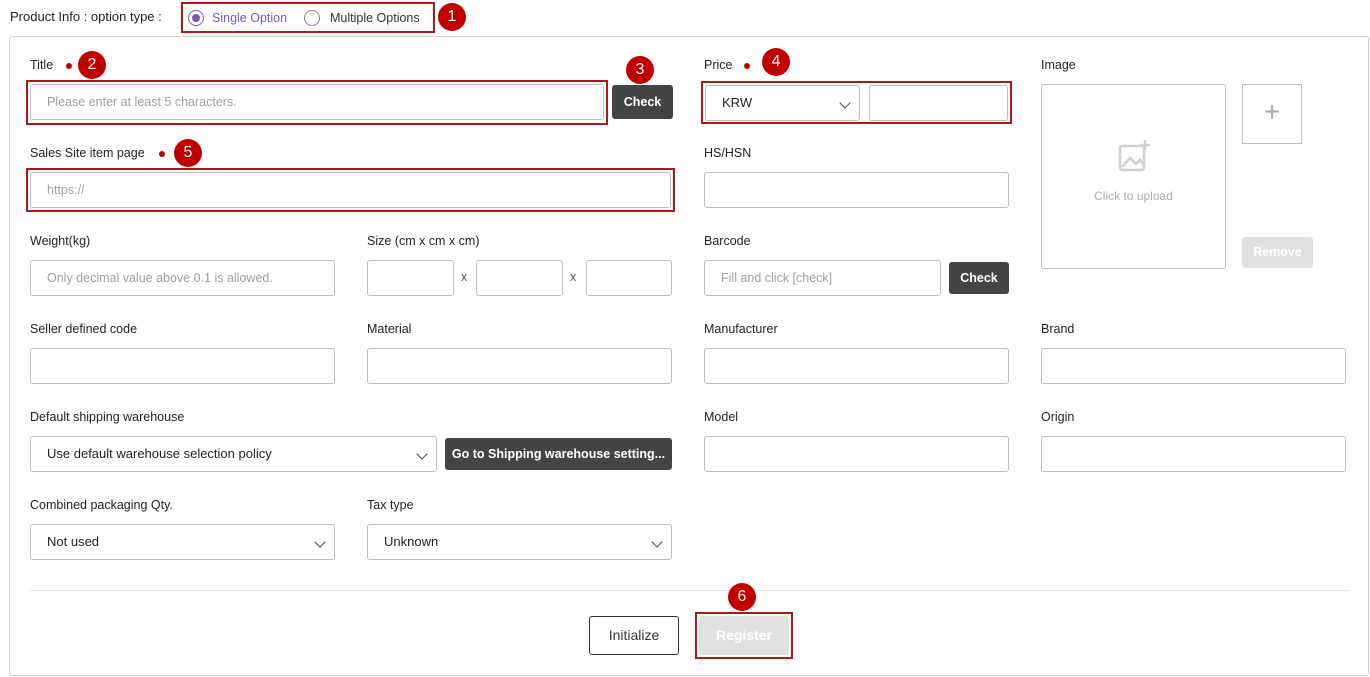 This screenshot has height=677, width=1370. What do you see at coordinates (92, 65) in the screenshot?
I see `step-badge-2: 2` at bounding box center [92, 65].